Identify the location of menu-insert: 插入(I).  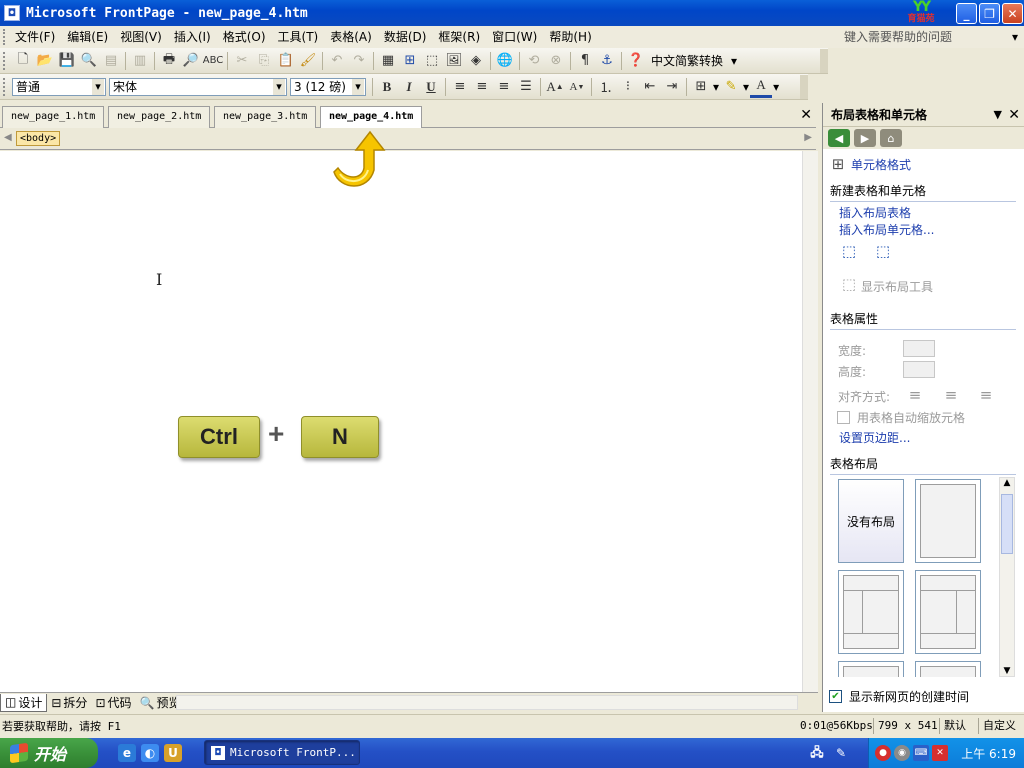
(192, 37).